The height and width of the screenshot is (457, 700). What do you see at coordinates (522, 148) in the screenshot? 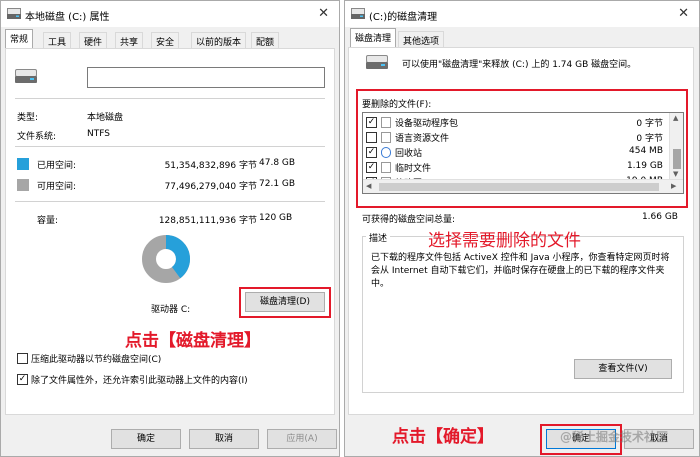
I see `highlight-file-list` at bounding box center [522, 148].